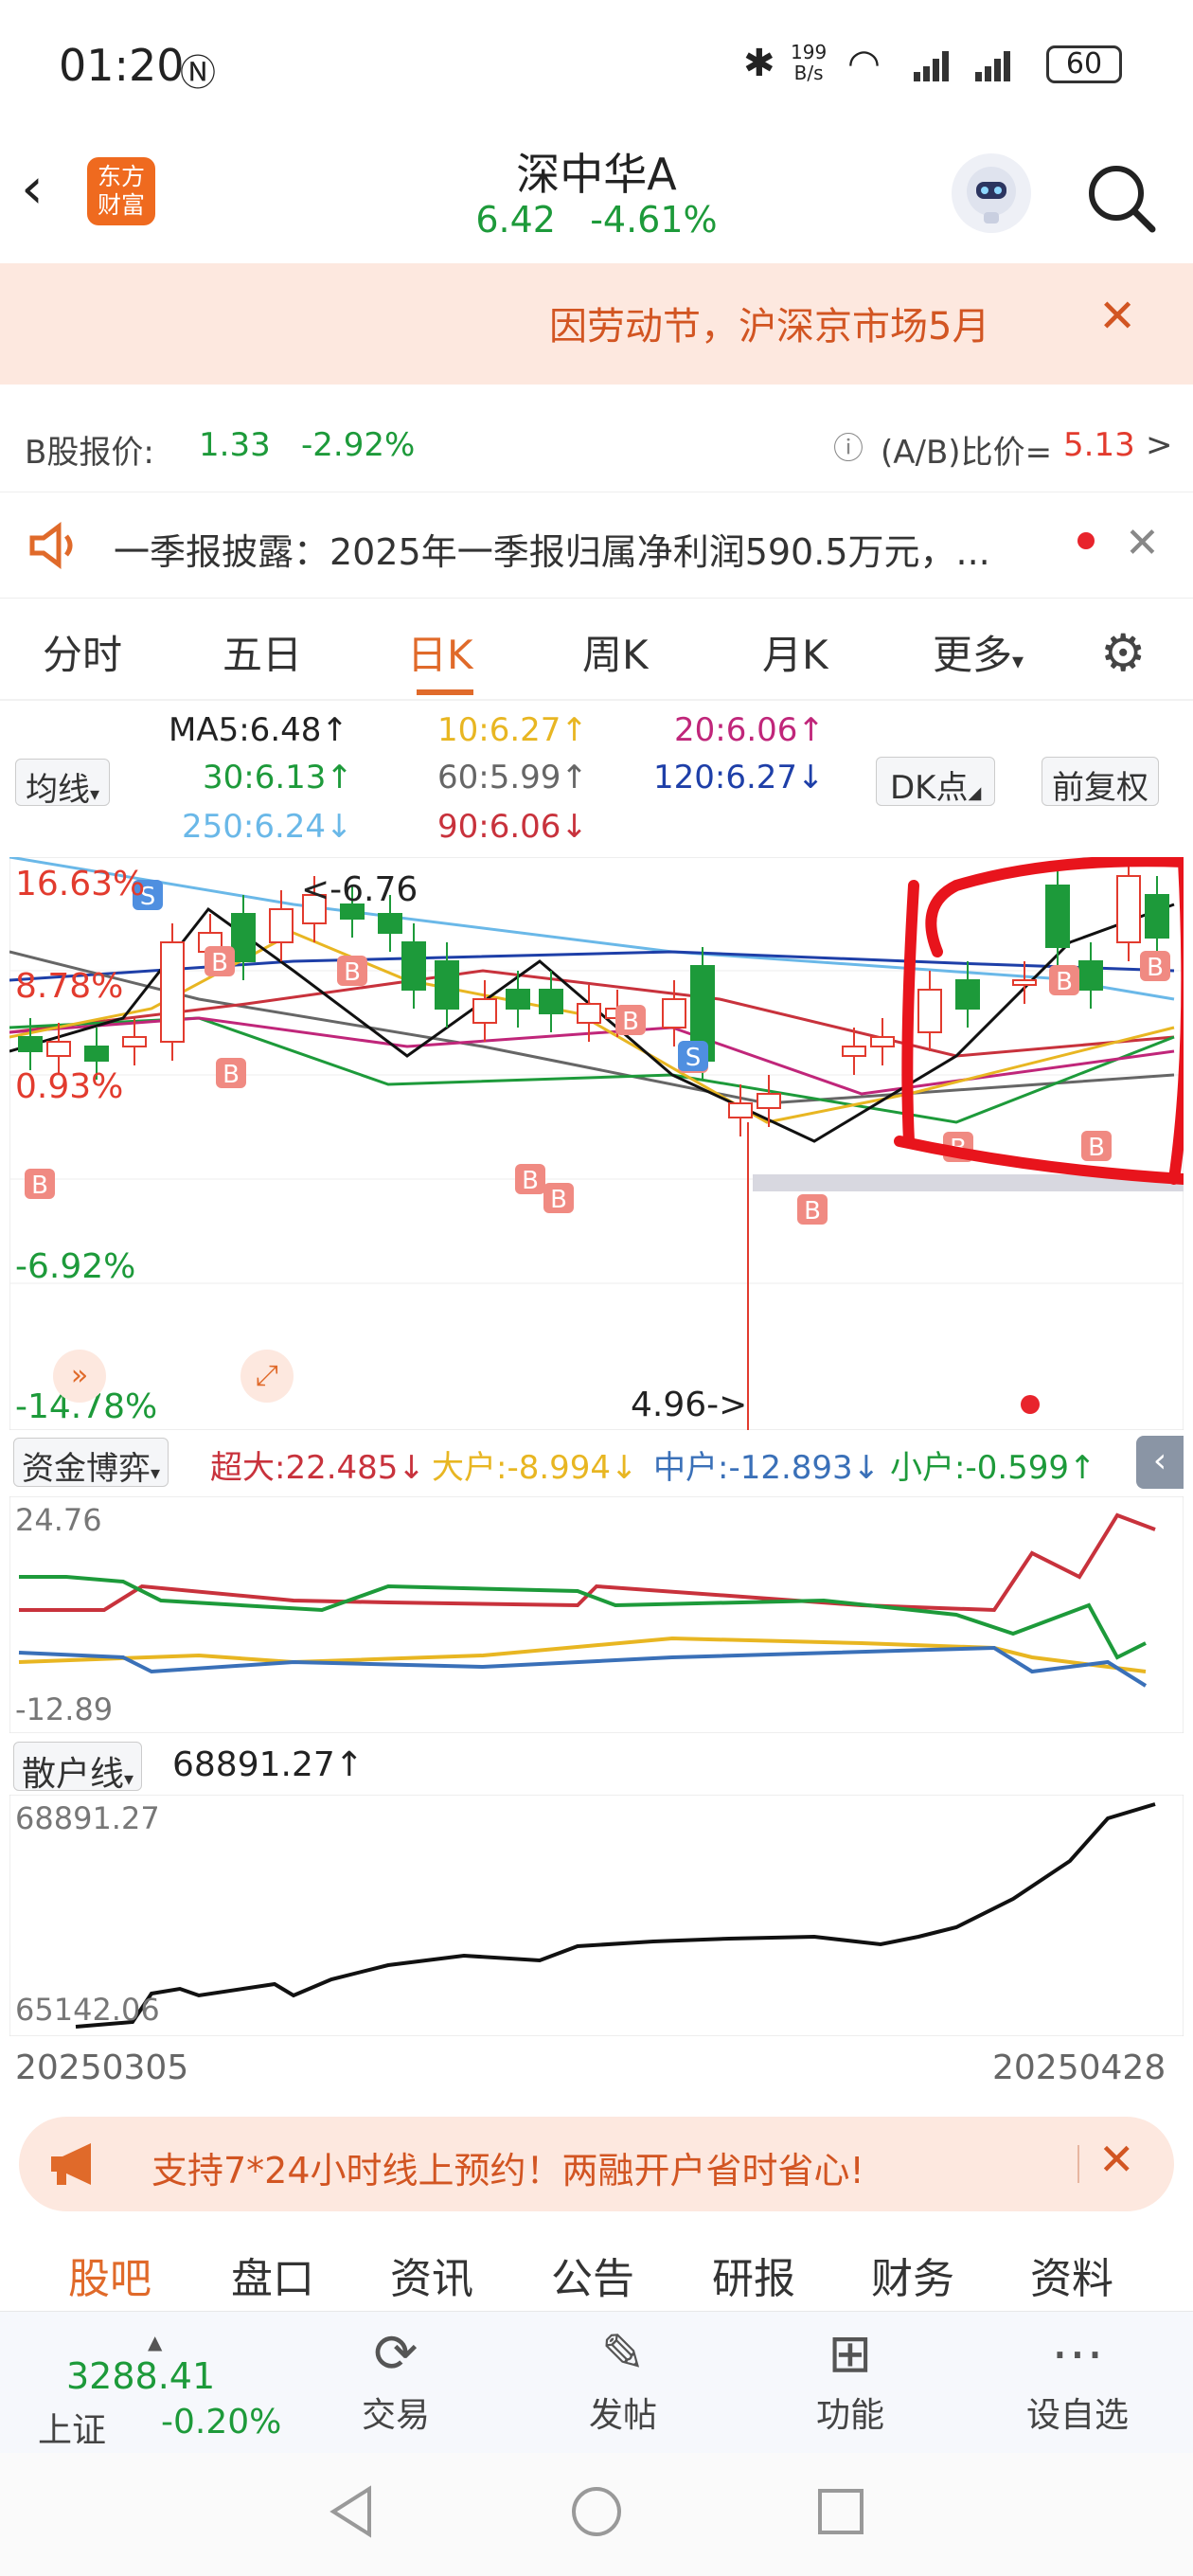  What do you see at coordinates (141, 2376) in the screenshot?
I see `index-value: 3288.41` at bounding box center [141, 2376].